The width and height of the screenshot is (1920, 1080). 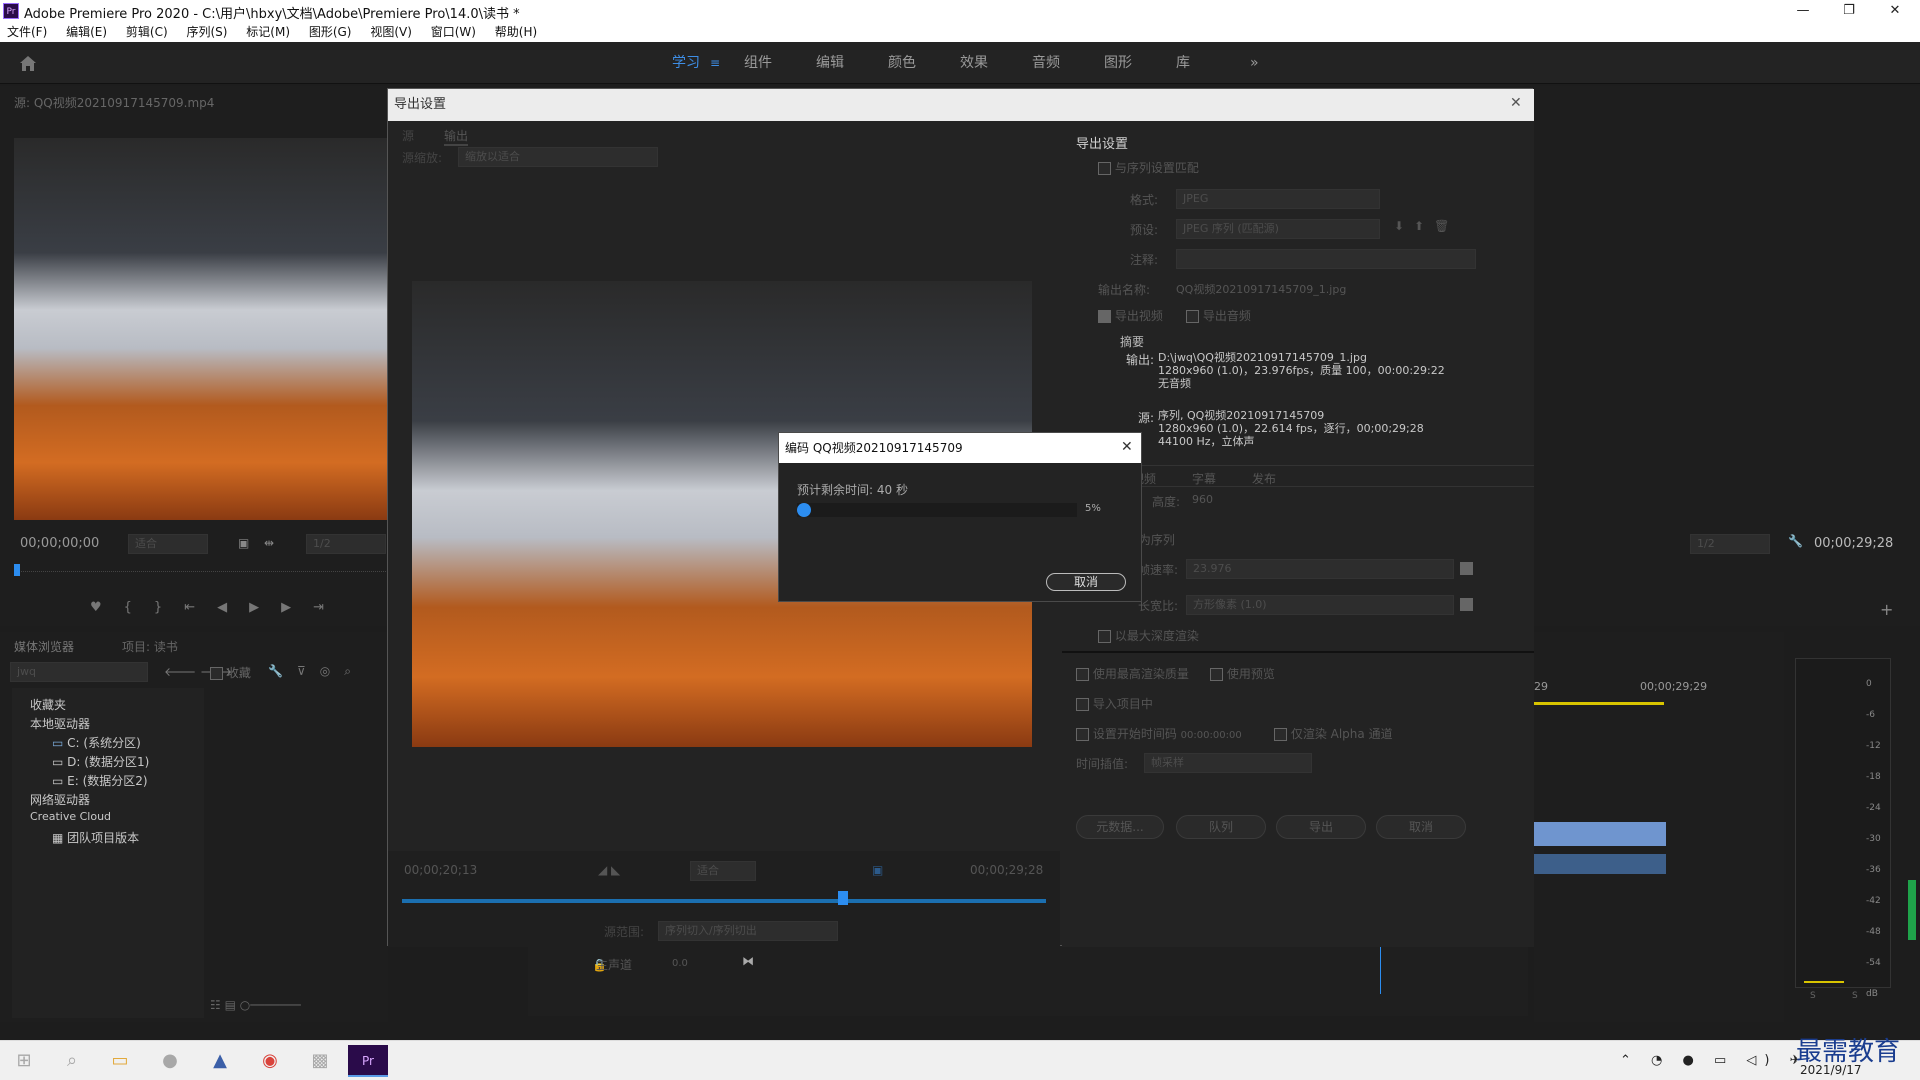 I want to click on workspace-menu-icon: ≡, so click(x=715, y=63).